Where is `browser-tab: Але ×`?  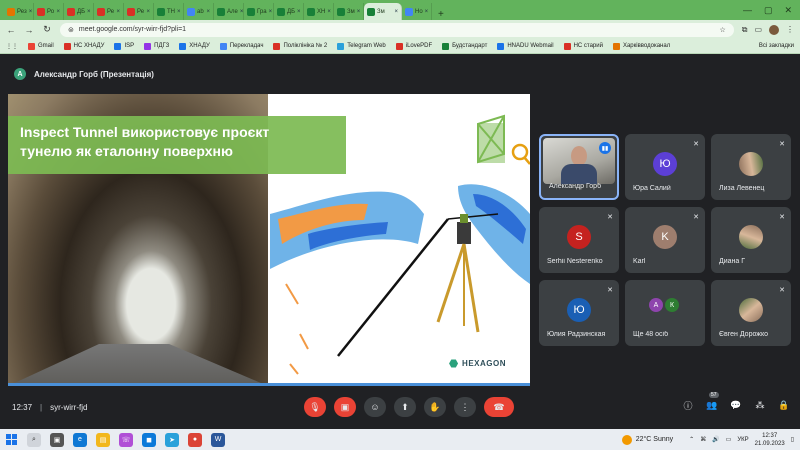 browser-tab: Але × is located at coordinates (229, 11).